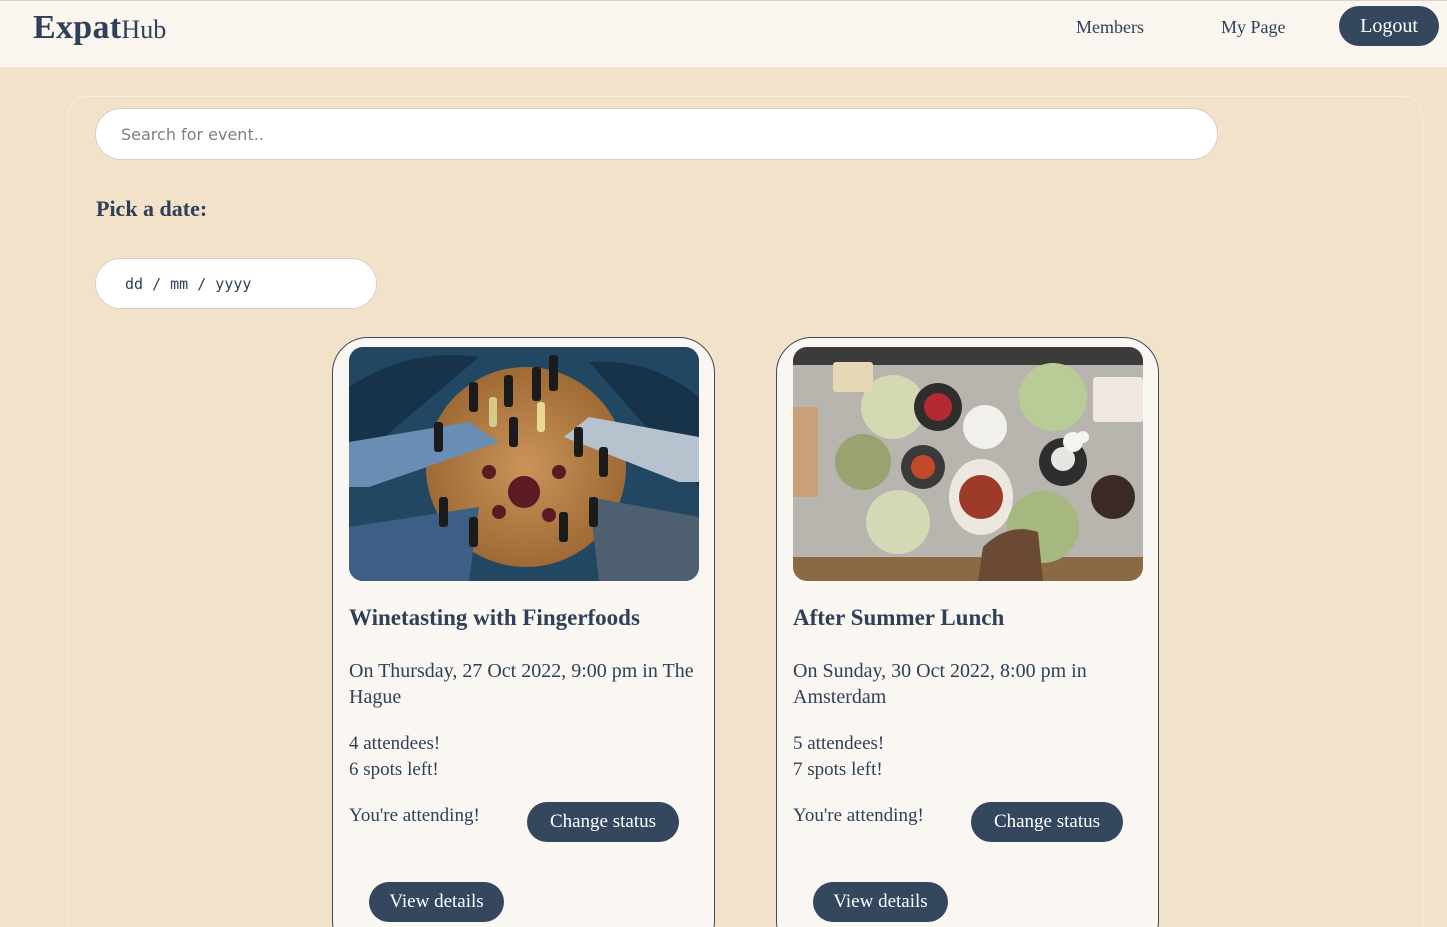  What do you see at coordinates (144, 29) in the screenshot?
I see `brand-name-rest: Hub` at bounding box center [144, 29].